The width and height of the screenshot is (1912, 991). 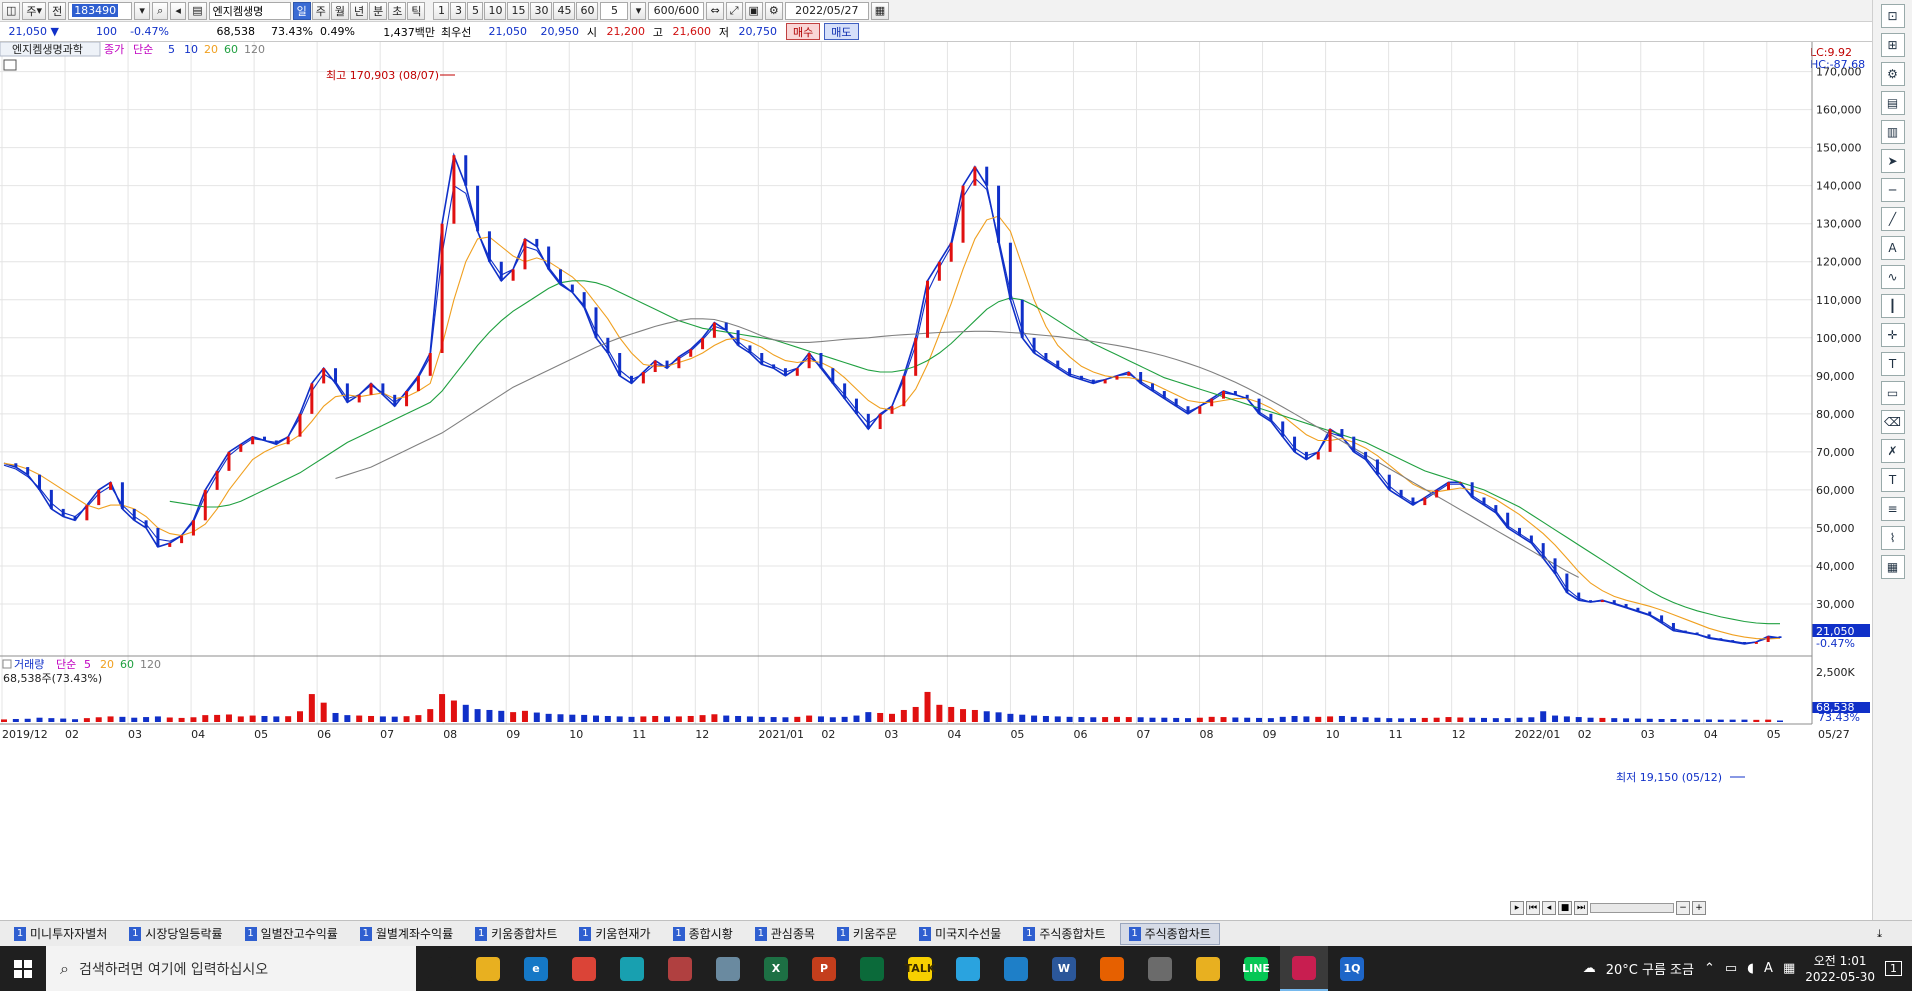 What do you see at coordinates (803, 31) in the screenshot?
I see `buy-button: 매수` at bounding box center [803, 31].